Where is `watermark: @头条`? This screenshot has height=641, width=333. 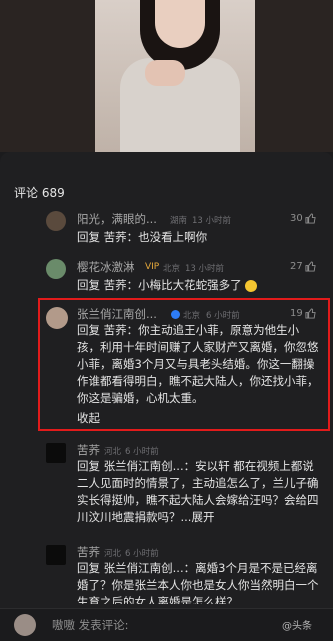
watermark: @头条 is located at coordinates (297, 626).